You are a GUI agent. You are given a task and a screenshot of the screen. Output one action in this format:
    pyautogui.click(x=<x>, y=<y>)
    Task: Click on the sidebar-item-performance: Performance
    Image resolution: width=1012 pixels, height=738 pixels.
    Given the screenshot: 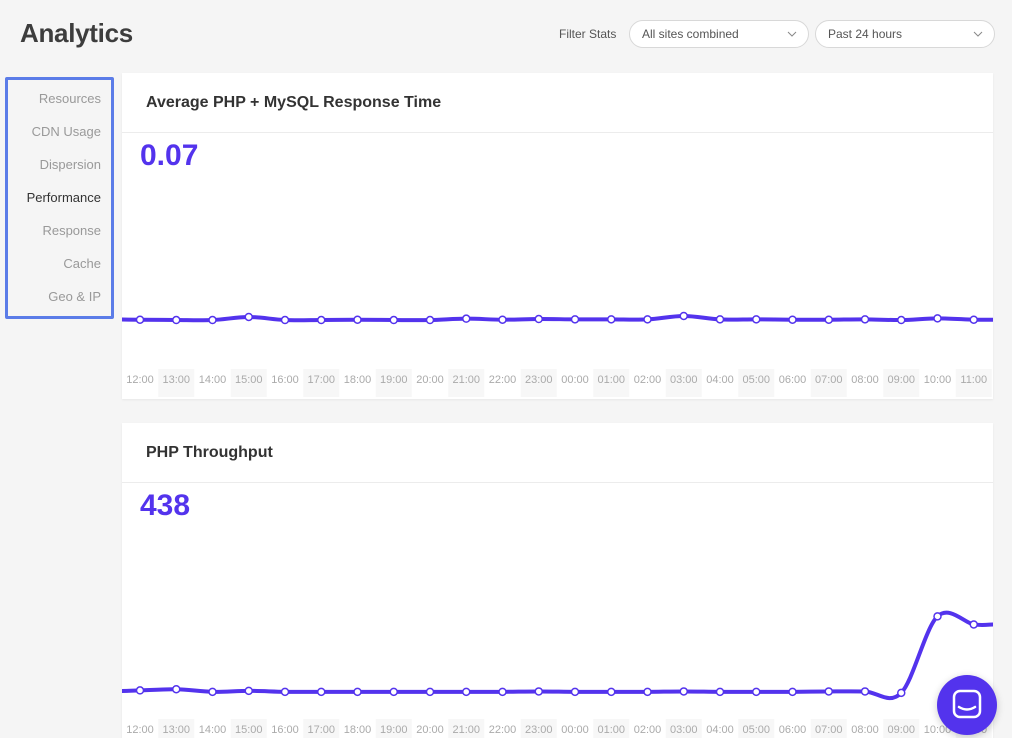 What is the action you would take?
    pyautogui.click(x=59, y=197)
    